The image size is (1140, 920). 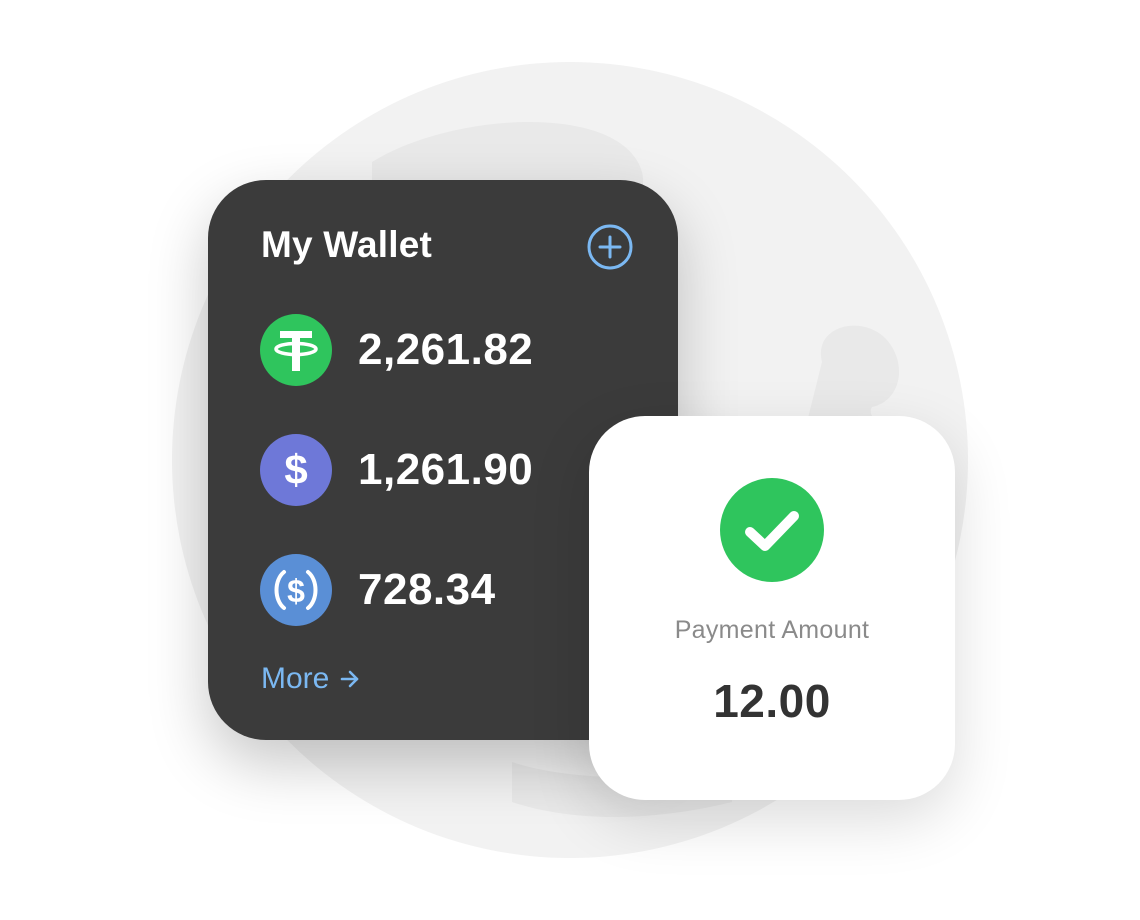 What do you see at coordinates (772, 630) in the screenshot?
I see `payment-amount-label: Payment Amount` at bounding box center [772, 630].